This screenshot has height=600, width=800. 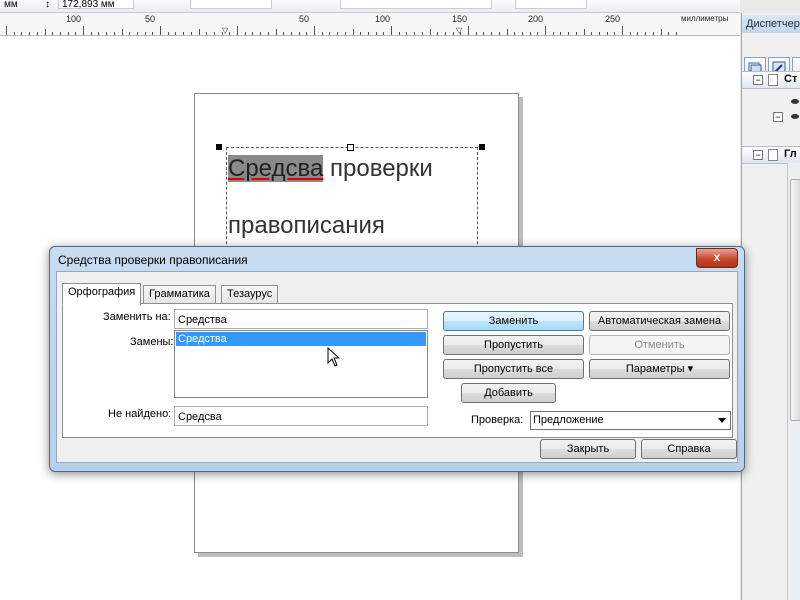 I want to click on close-button: Закрыть, so click(x=588, y=449).